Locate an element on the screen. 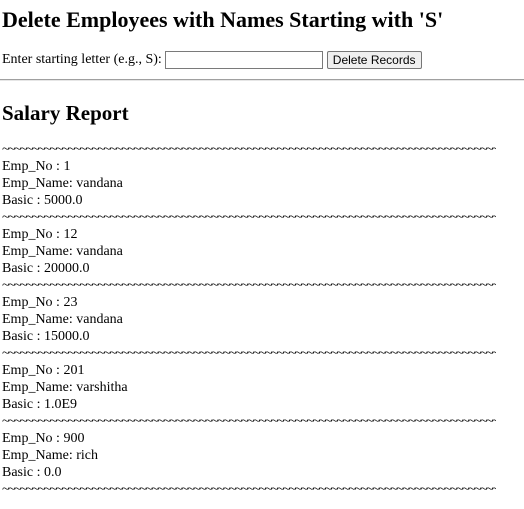 The image size is (524, 509). delete-records-button: Delete Records is located at coordinates (374, 60).